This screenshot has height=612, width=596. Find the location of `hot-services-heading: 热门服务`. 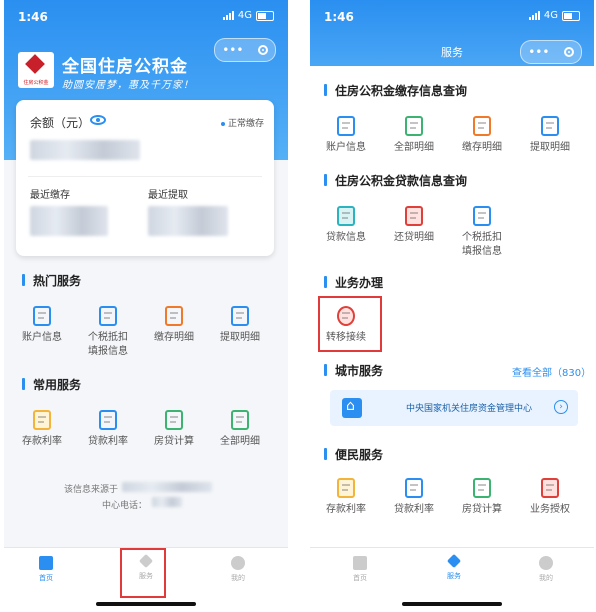

hot-services-heading: 热门服务 is located at coordinates (51, 280).